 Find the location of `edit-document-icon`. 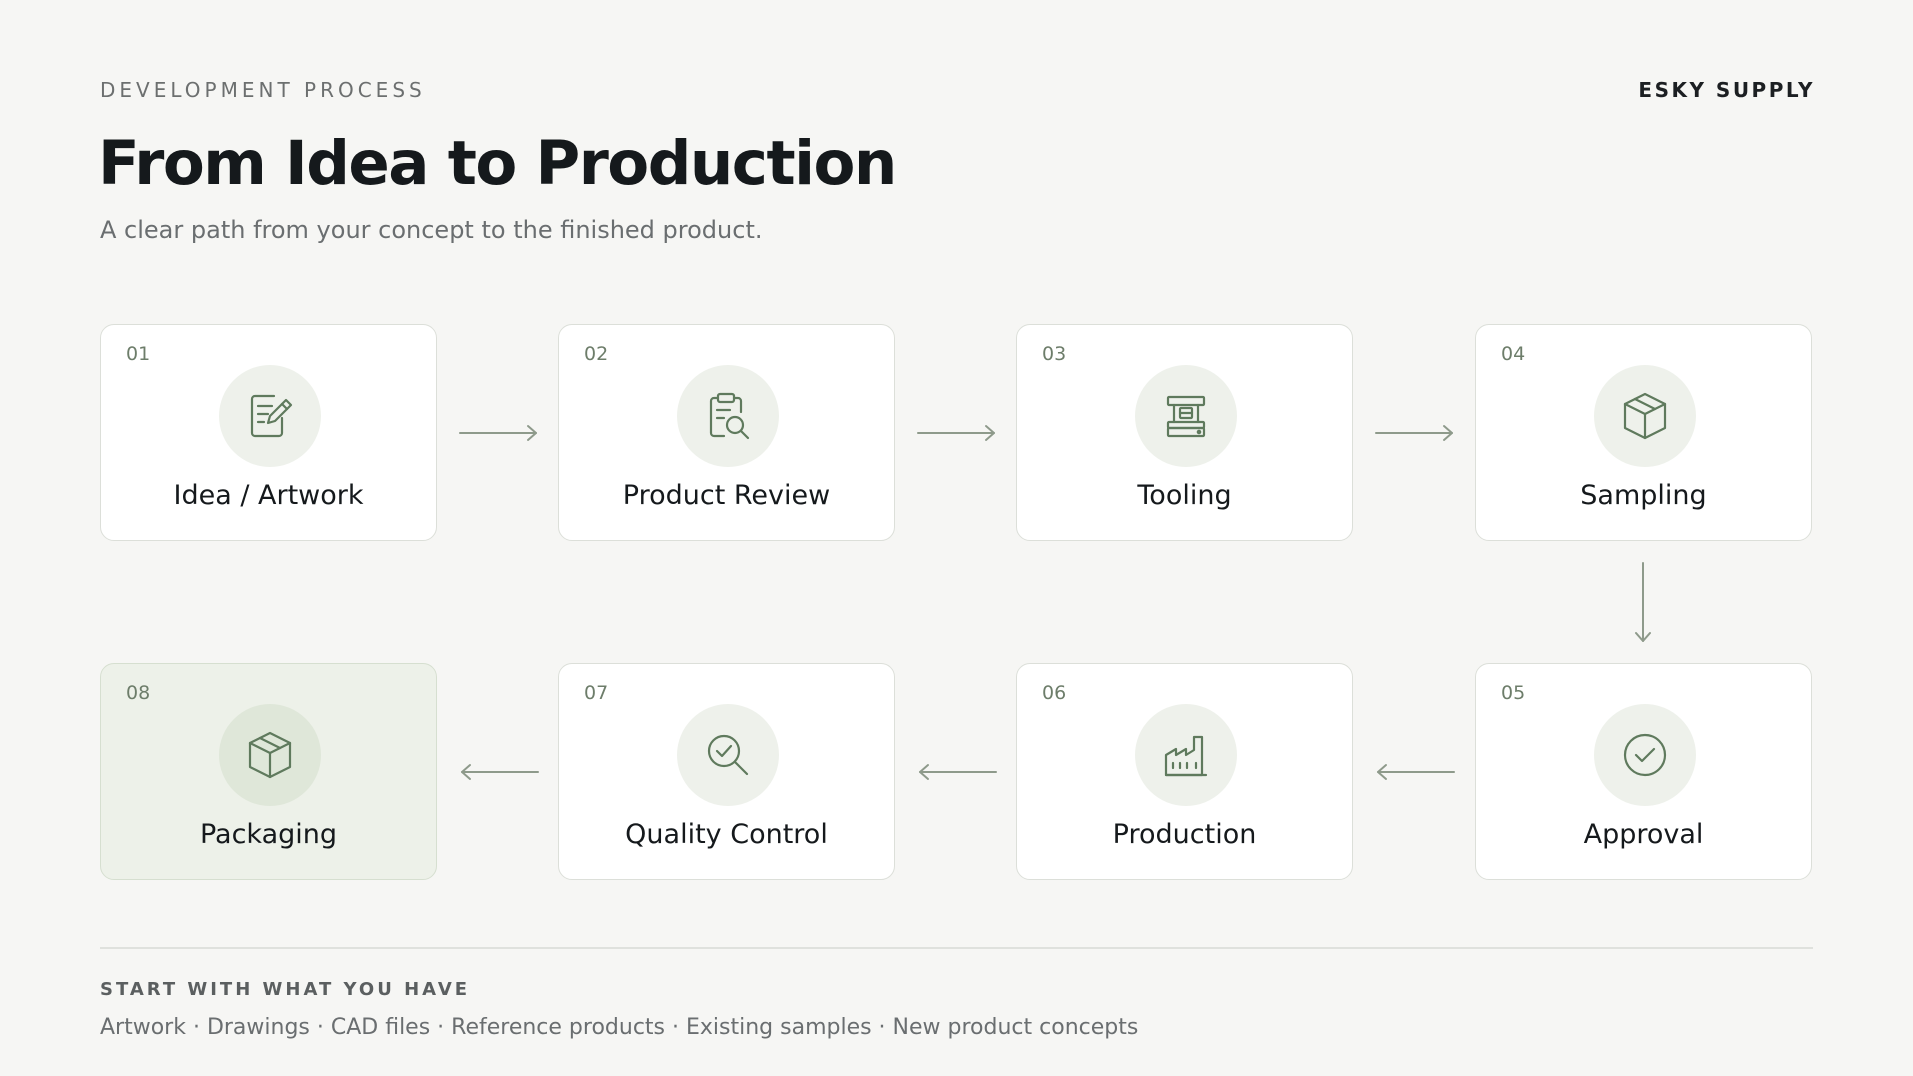

edit-document-icon is located at coordinates (271, 416).